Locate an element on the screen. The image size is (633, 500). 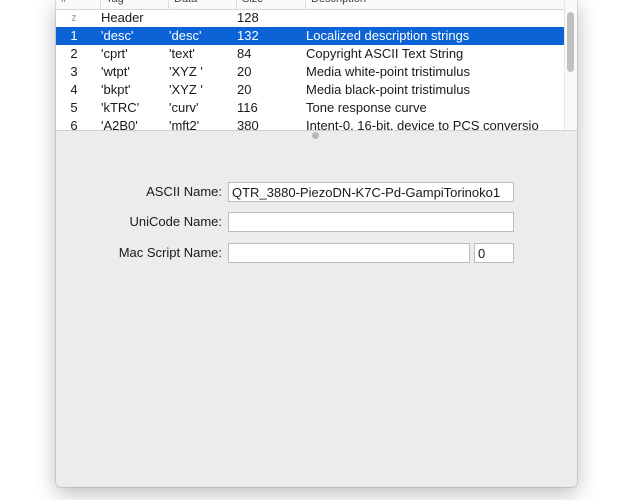
row-description: Localized description strings is located at coordinates (388, 35).